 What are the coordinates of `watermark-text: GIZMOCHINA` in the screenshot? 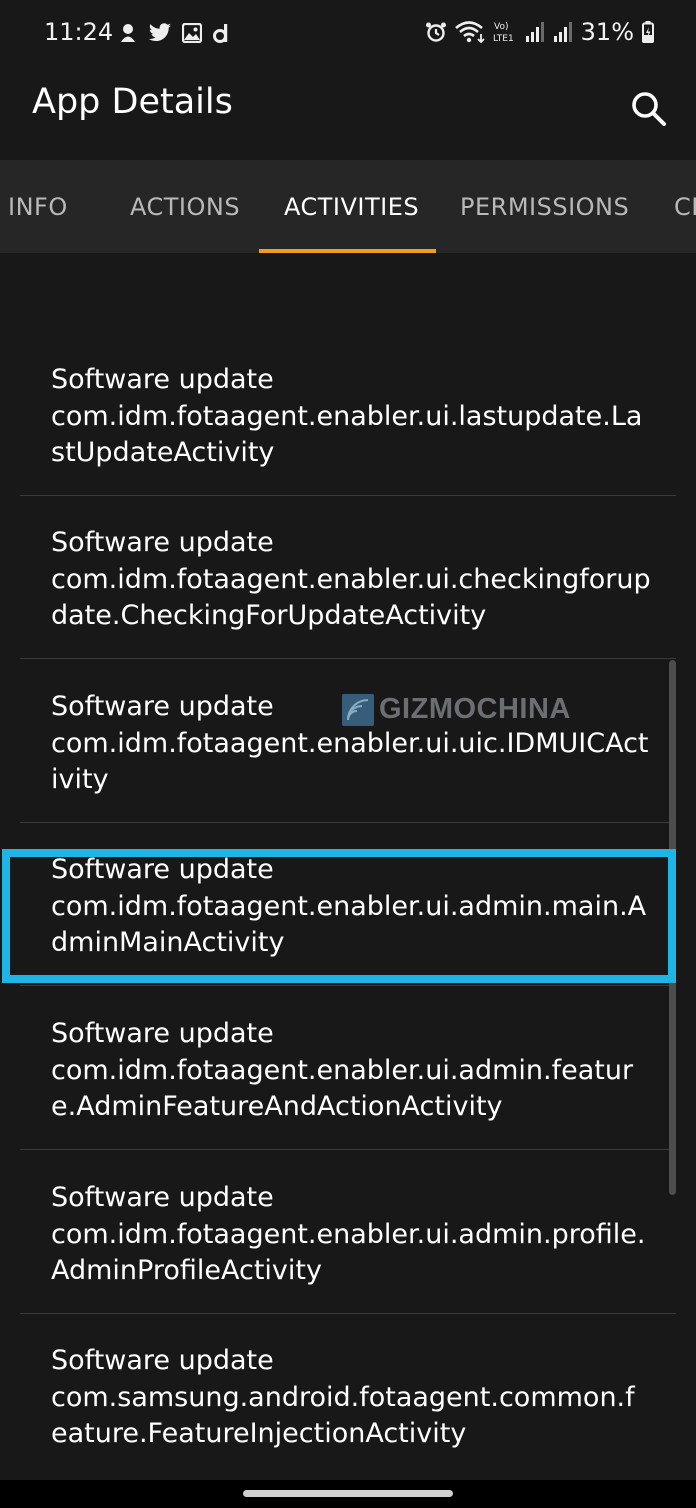 It's located at (475, 709).